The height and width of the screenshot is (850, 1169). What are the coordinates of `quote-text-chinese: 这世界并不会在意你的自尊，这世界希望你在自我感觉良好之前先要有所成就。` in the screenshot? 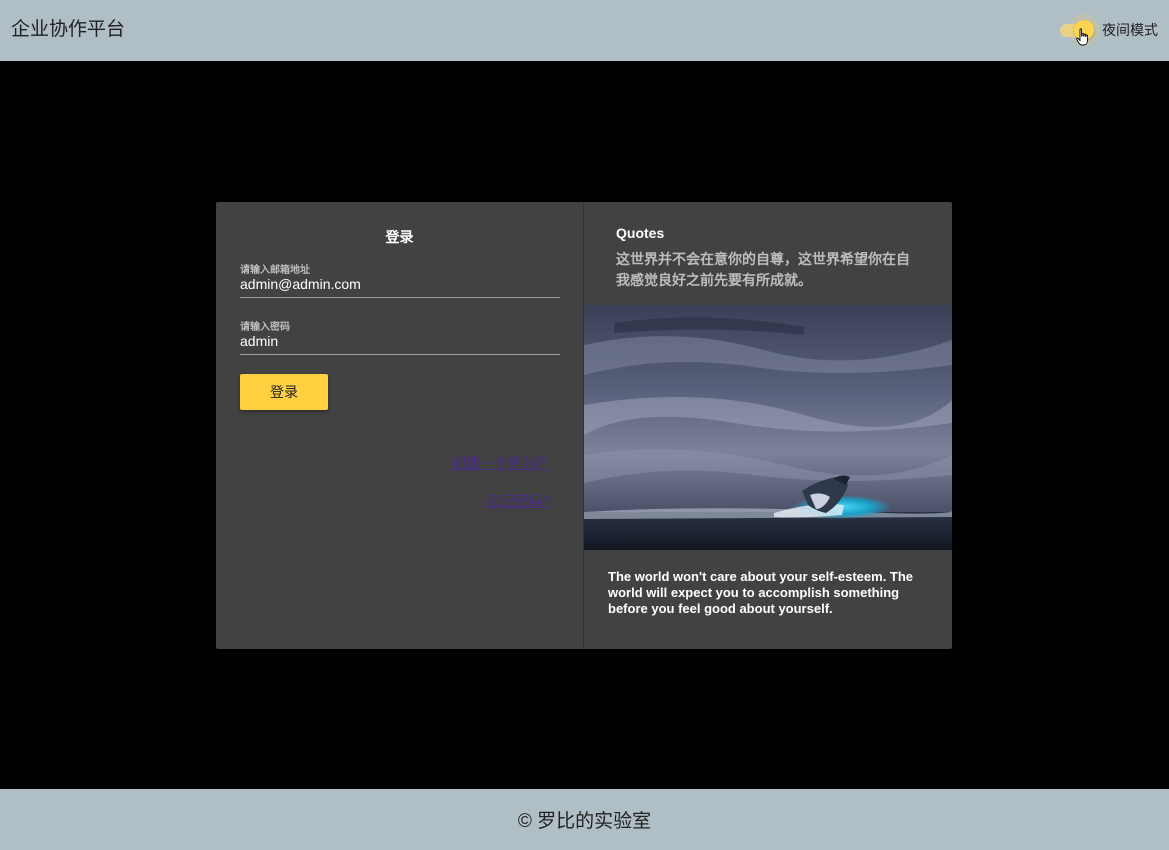 It's located at (763, 269).